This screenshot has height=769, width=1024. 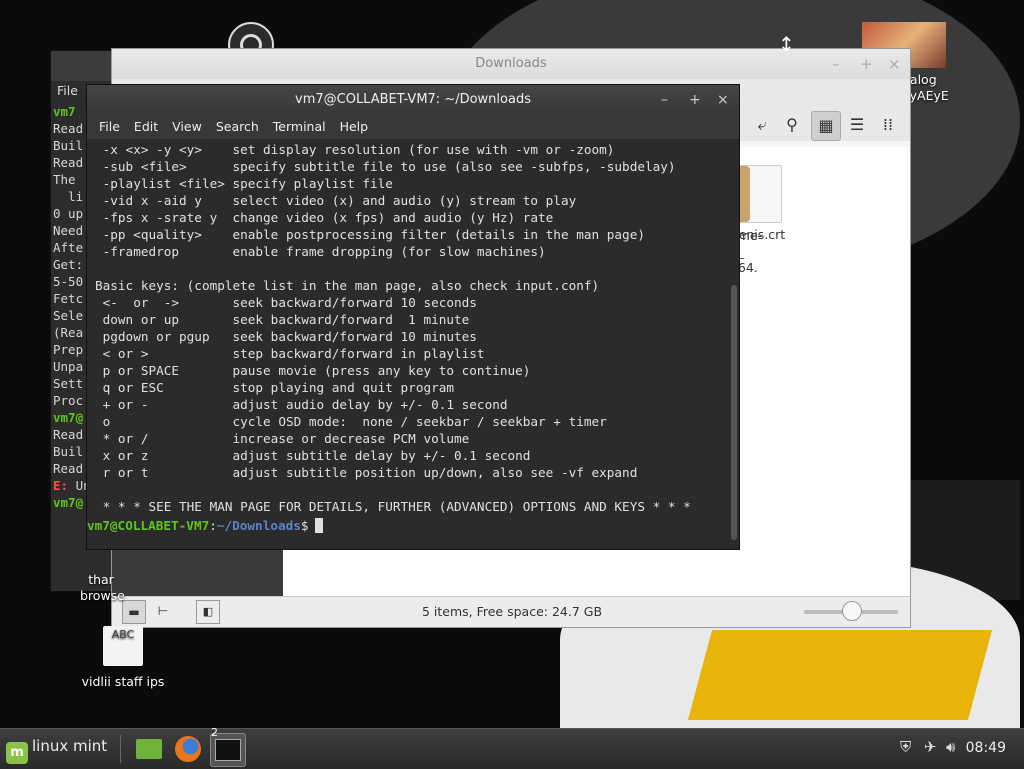 What do you see at coordinates (187, 127) in the screenshot?
I see `menu-item-view: View` at bounding box center [187, 127].